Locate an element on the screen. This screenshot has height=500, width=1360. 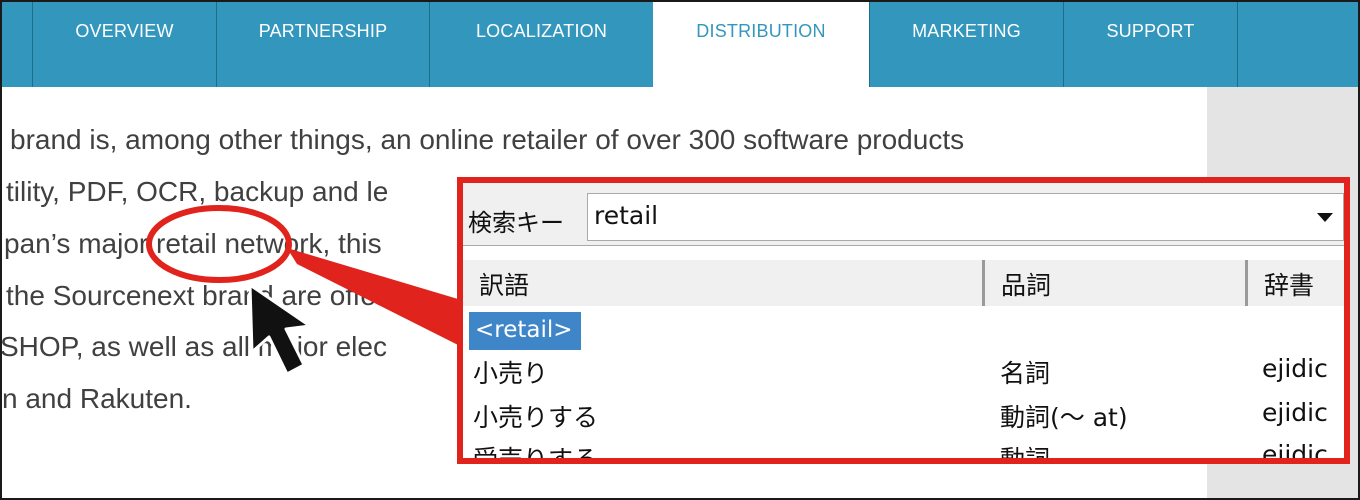
pos-cell: 動詞 is located at coordinates (1025, 454).